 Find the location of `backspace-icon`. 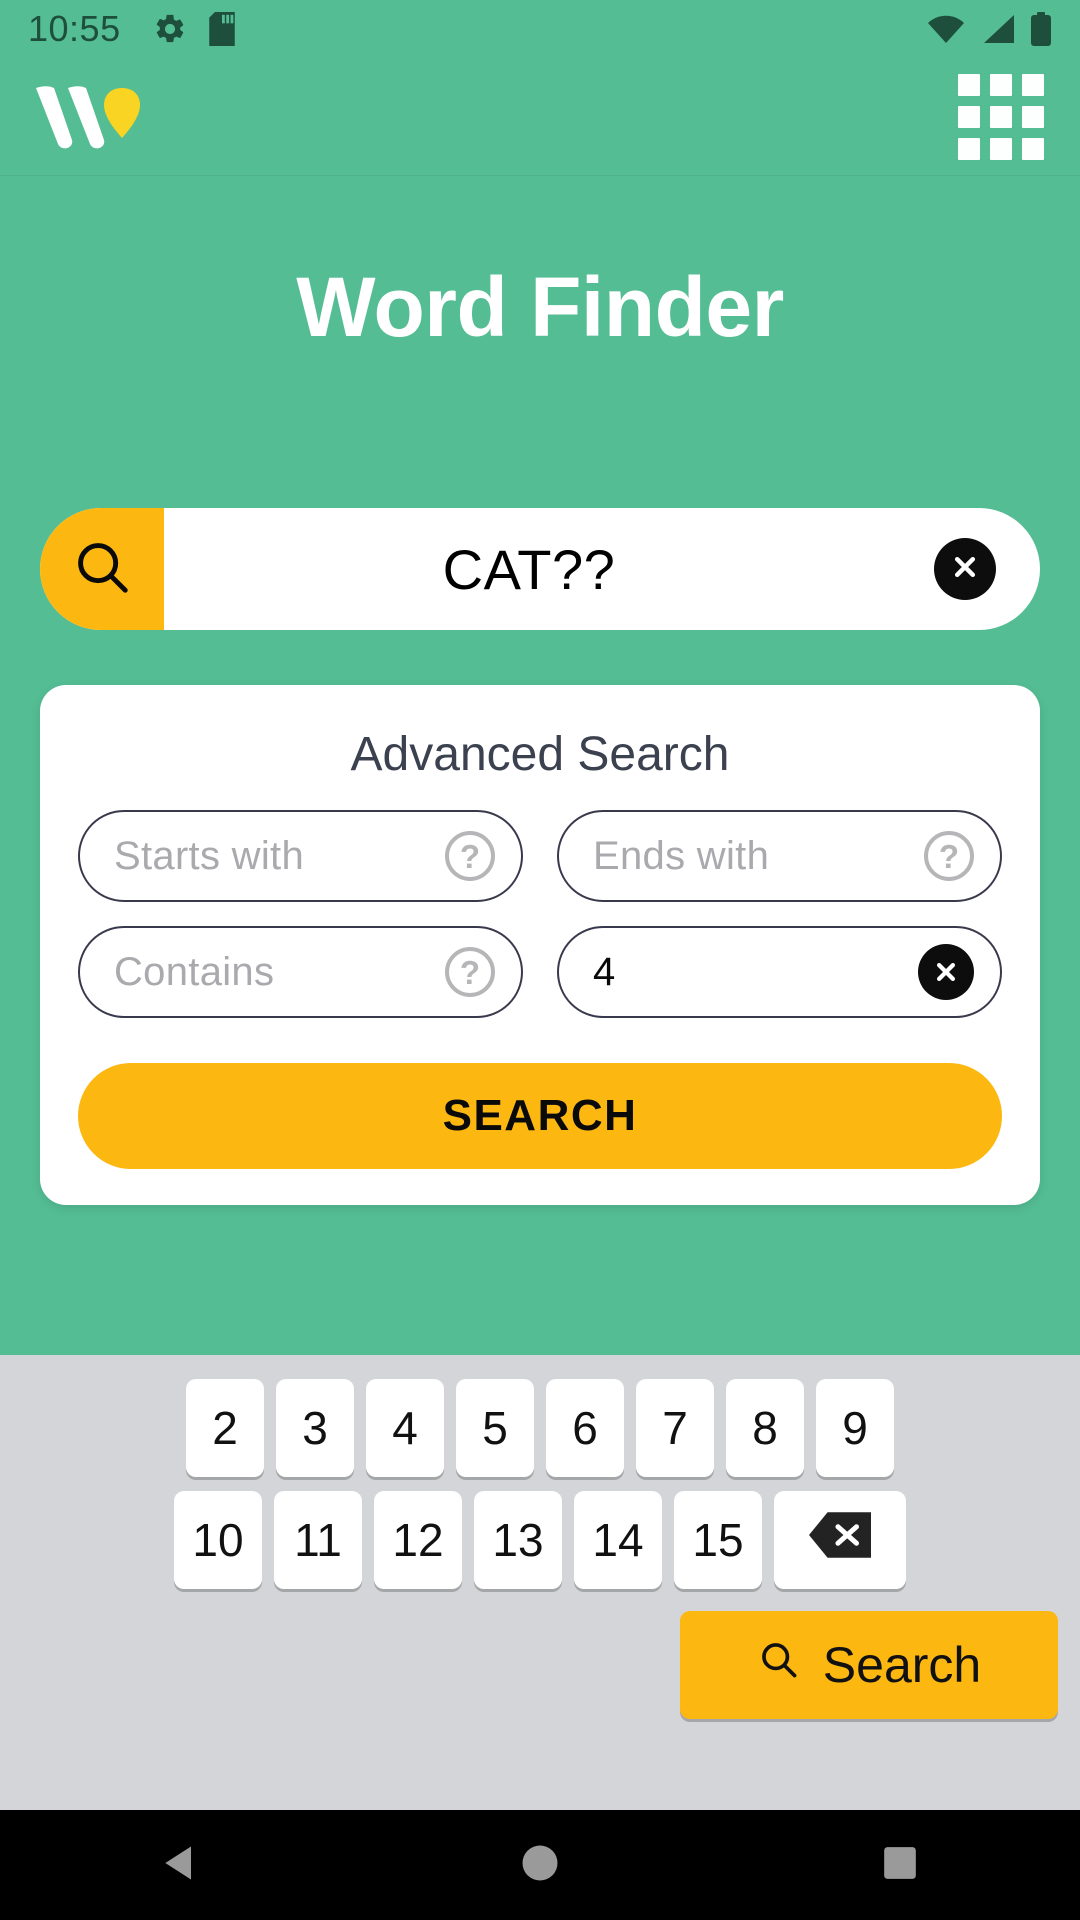

backspace-icon is located at coordinates (840, 1540).